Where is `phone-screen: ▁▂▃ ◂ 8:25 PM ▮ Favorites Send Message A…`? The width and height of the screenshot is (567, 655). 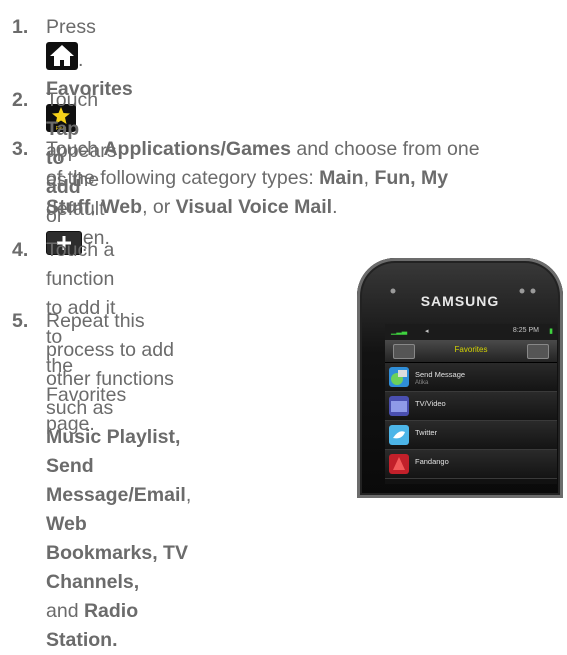
phone-screen: ▁▂▃ ◂ 8:25 PM ▮ Favorites Send Message A… is located at coordinates (471, 404).